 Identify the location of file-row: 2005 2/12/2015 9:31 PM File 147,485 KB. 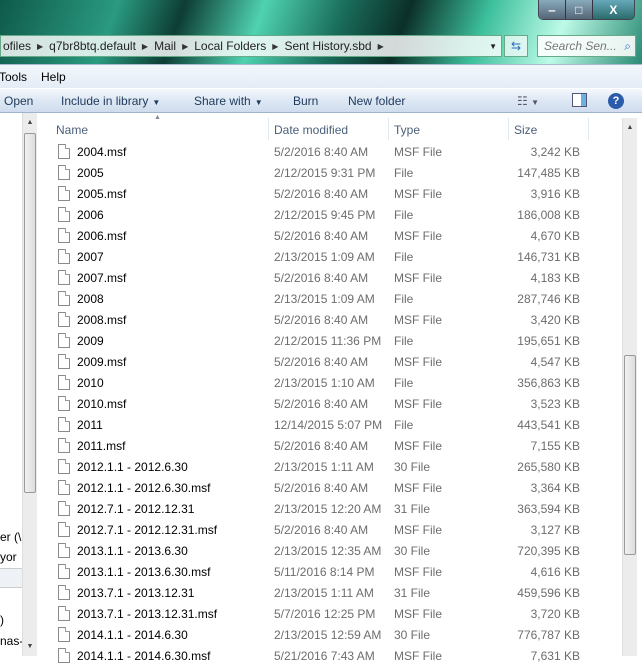
(330, 172).